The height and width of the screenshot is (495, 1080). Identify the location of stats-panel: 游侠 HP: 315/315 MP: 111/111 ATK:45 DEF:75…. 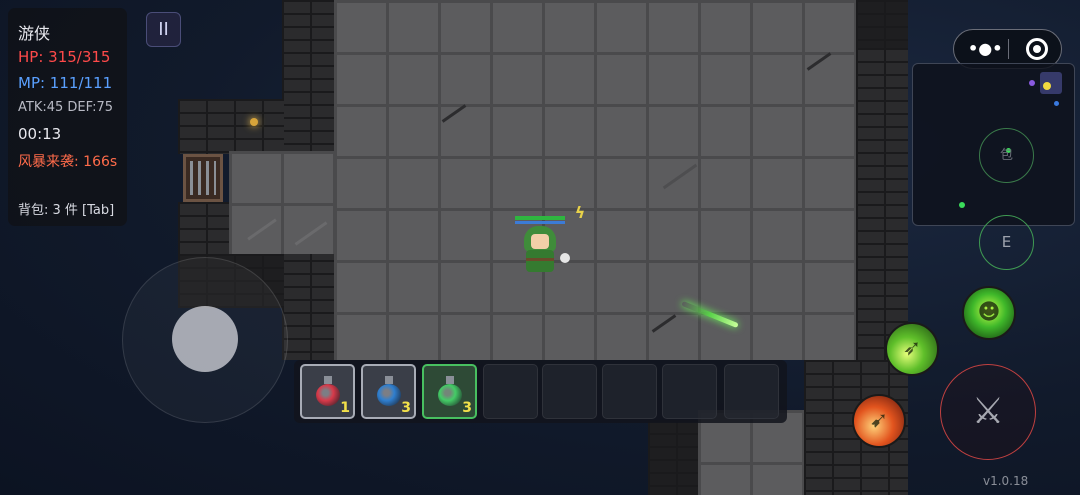
(67, 117).